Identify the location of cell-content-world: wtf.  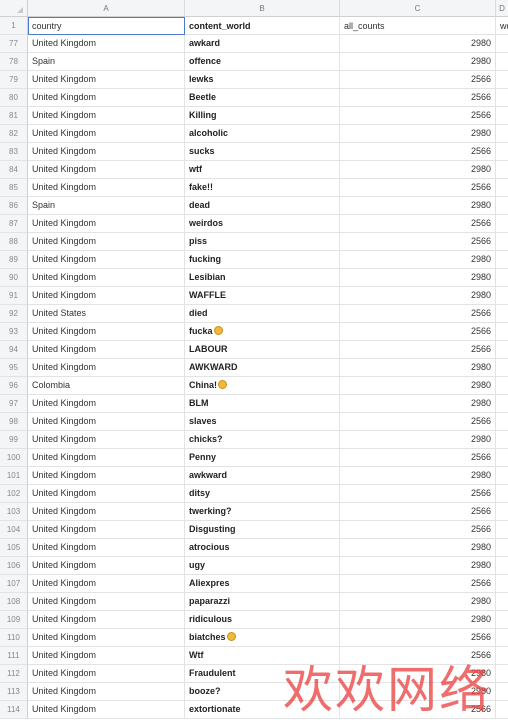
(262, 170).